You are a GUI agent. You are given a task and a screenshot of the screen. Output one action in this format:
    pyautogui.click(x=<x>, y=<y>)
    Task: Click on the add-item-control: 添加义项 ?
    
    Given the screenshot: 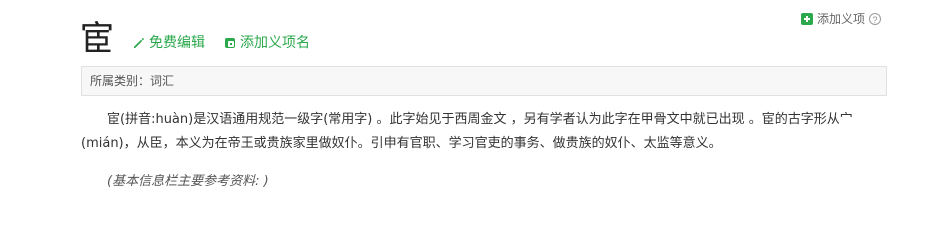 What is the action you would take?
    pyautogui.click(x=841, y=18)
    